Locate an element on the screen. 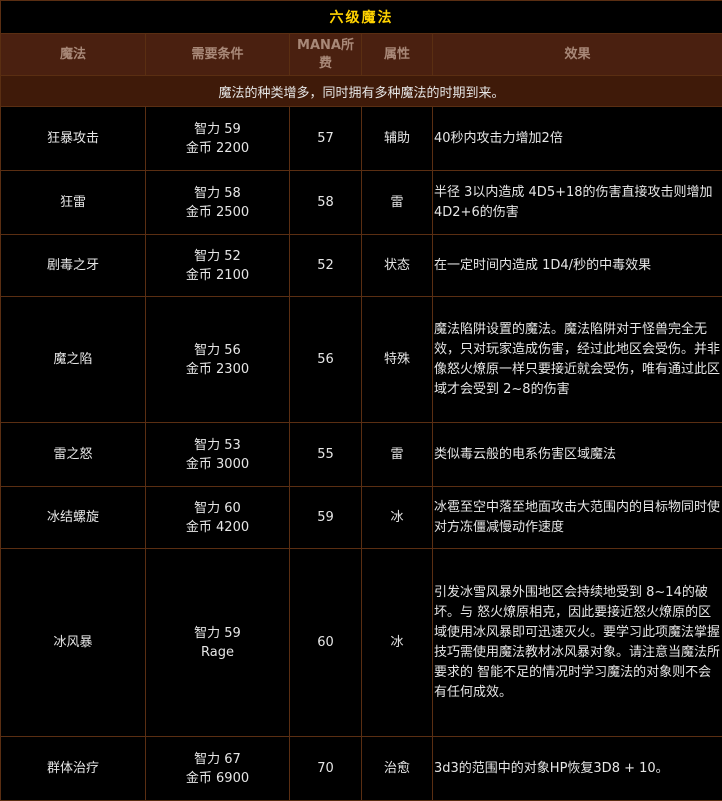 The image size is (722, 801). notice-text: 魔法的种类增多，同时拥有多种魔法的时期到来。 is located at coordinates (361, 91).